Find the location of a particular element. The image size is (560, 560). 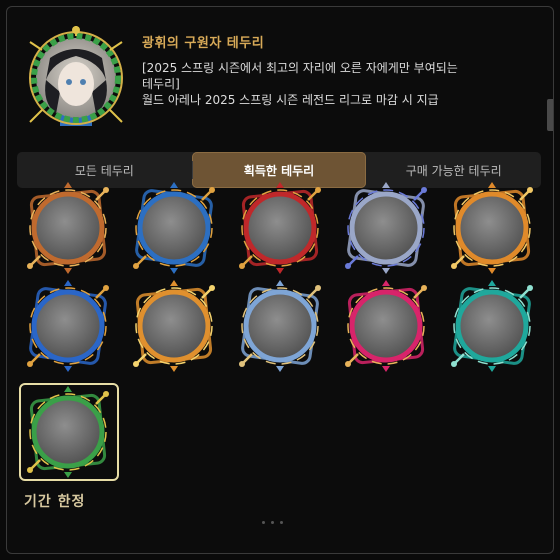

ruby-frame-icon is located at coordinates (280, 228).